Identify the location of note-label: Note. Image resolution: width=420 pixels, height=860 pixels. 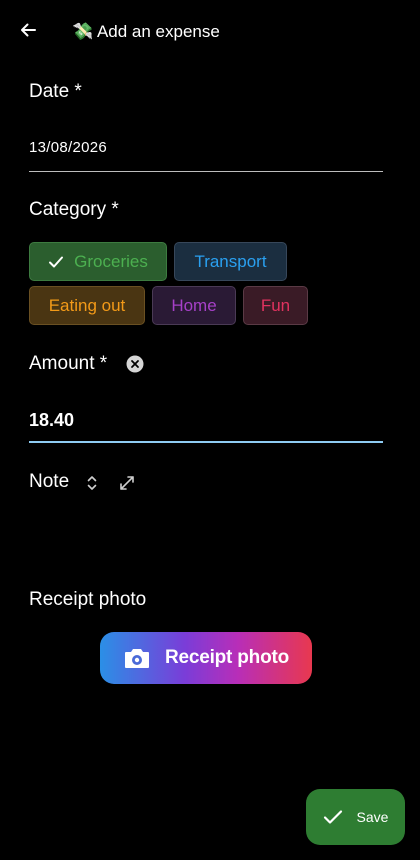
(49, 481).